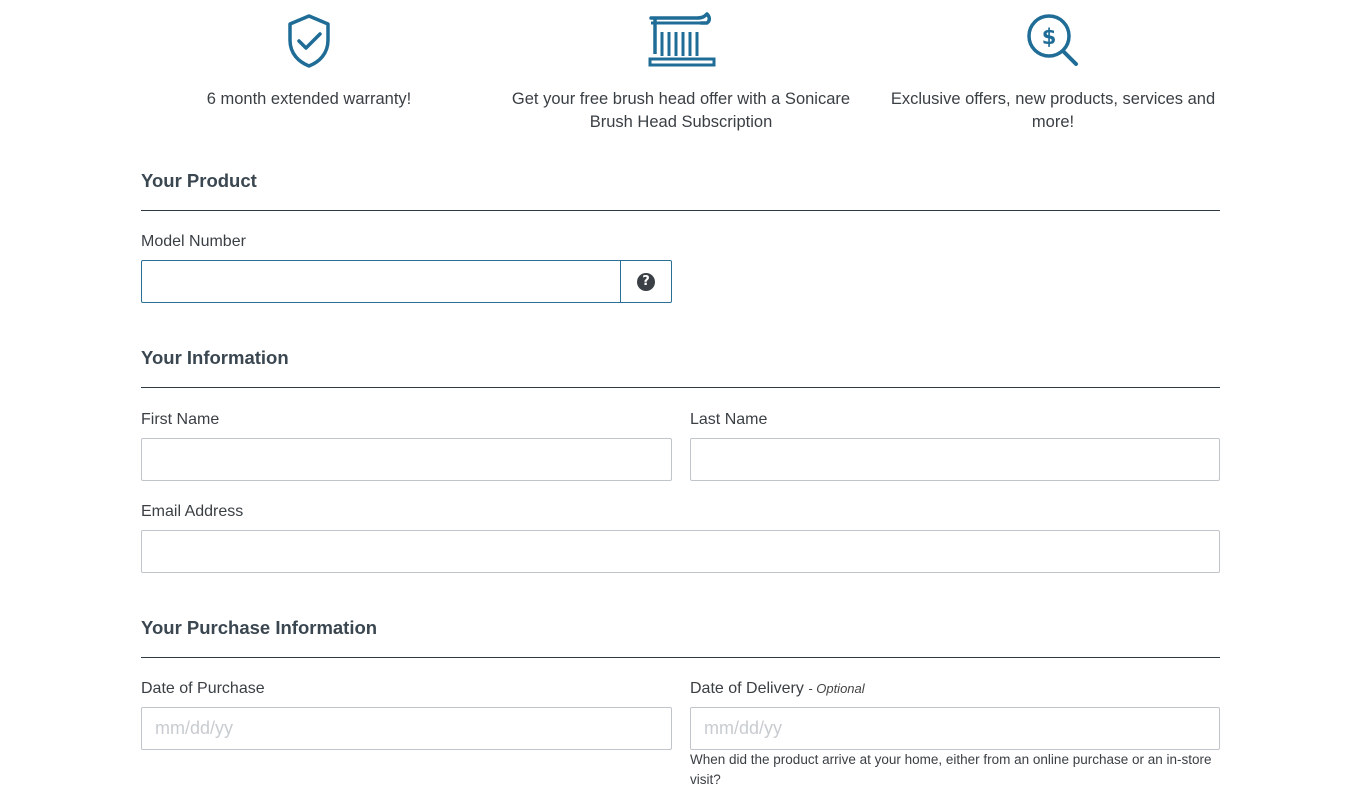  Describe the element at coordinates (381, 281) in the screenshot. I see `model-number-input` at that location.